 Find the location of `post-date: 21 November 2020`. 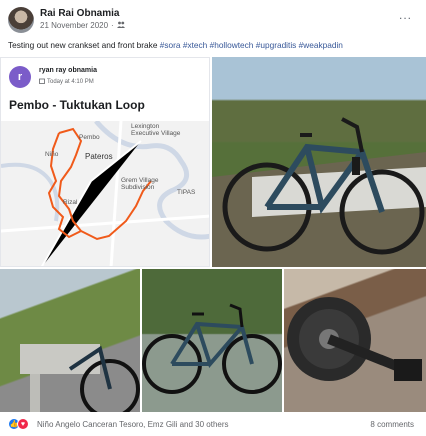

post-date: 21 November 2020 is located at coordinates (74, 25).